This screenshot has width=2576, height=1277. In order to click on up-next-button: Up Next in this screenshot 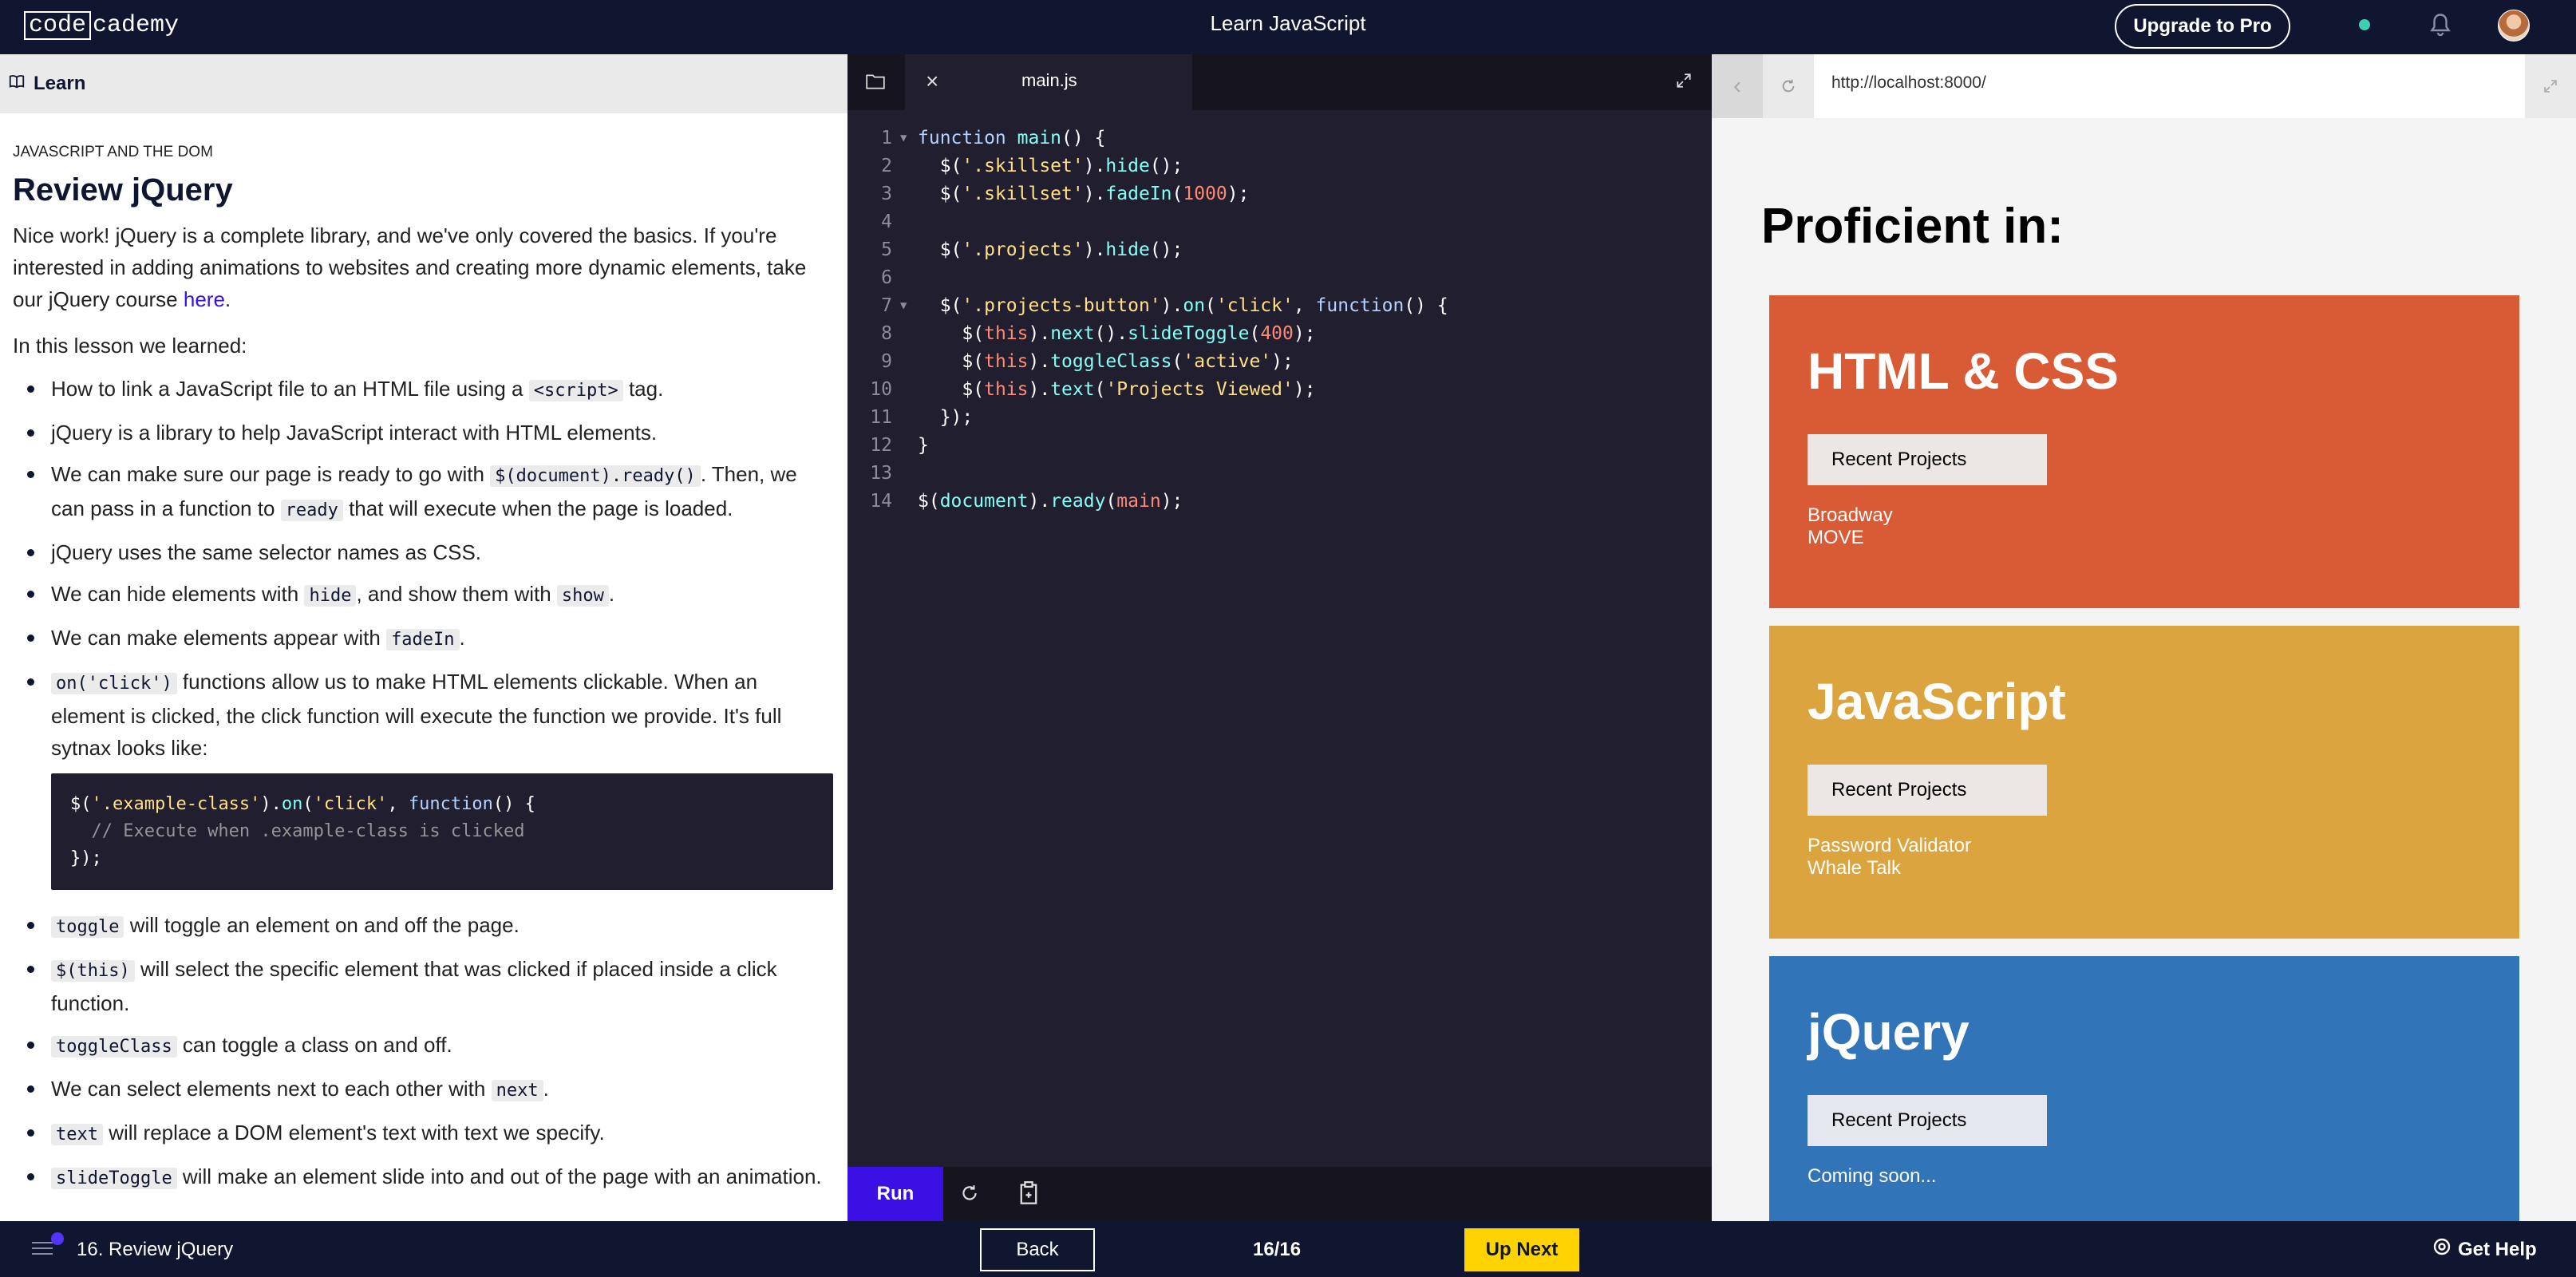, I will do `click(1521, 1249)`.